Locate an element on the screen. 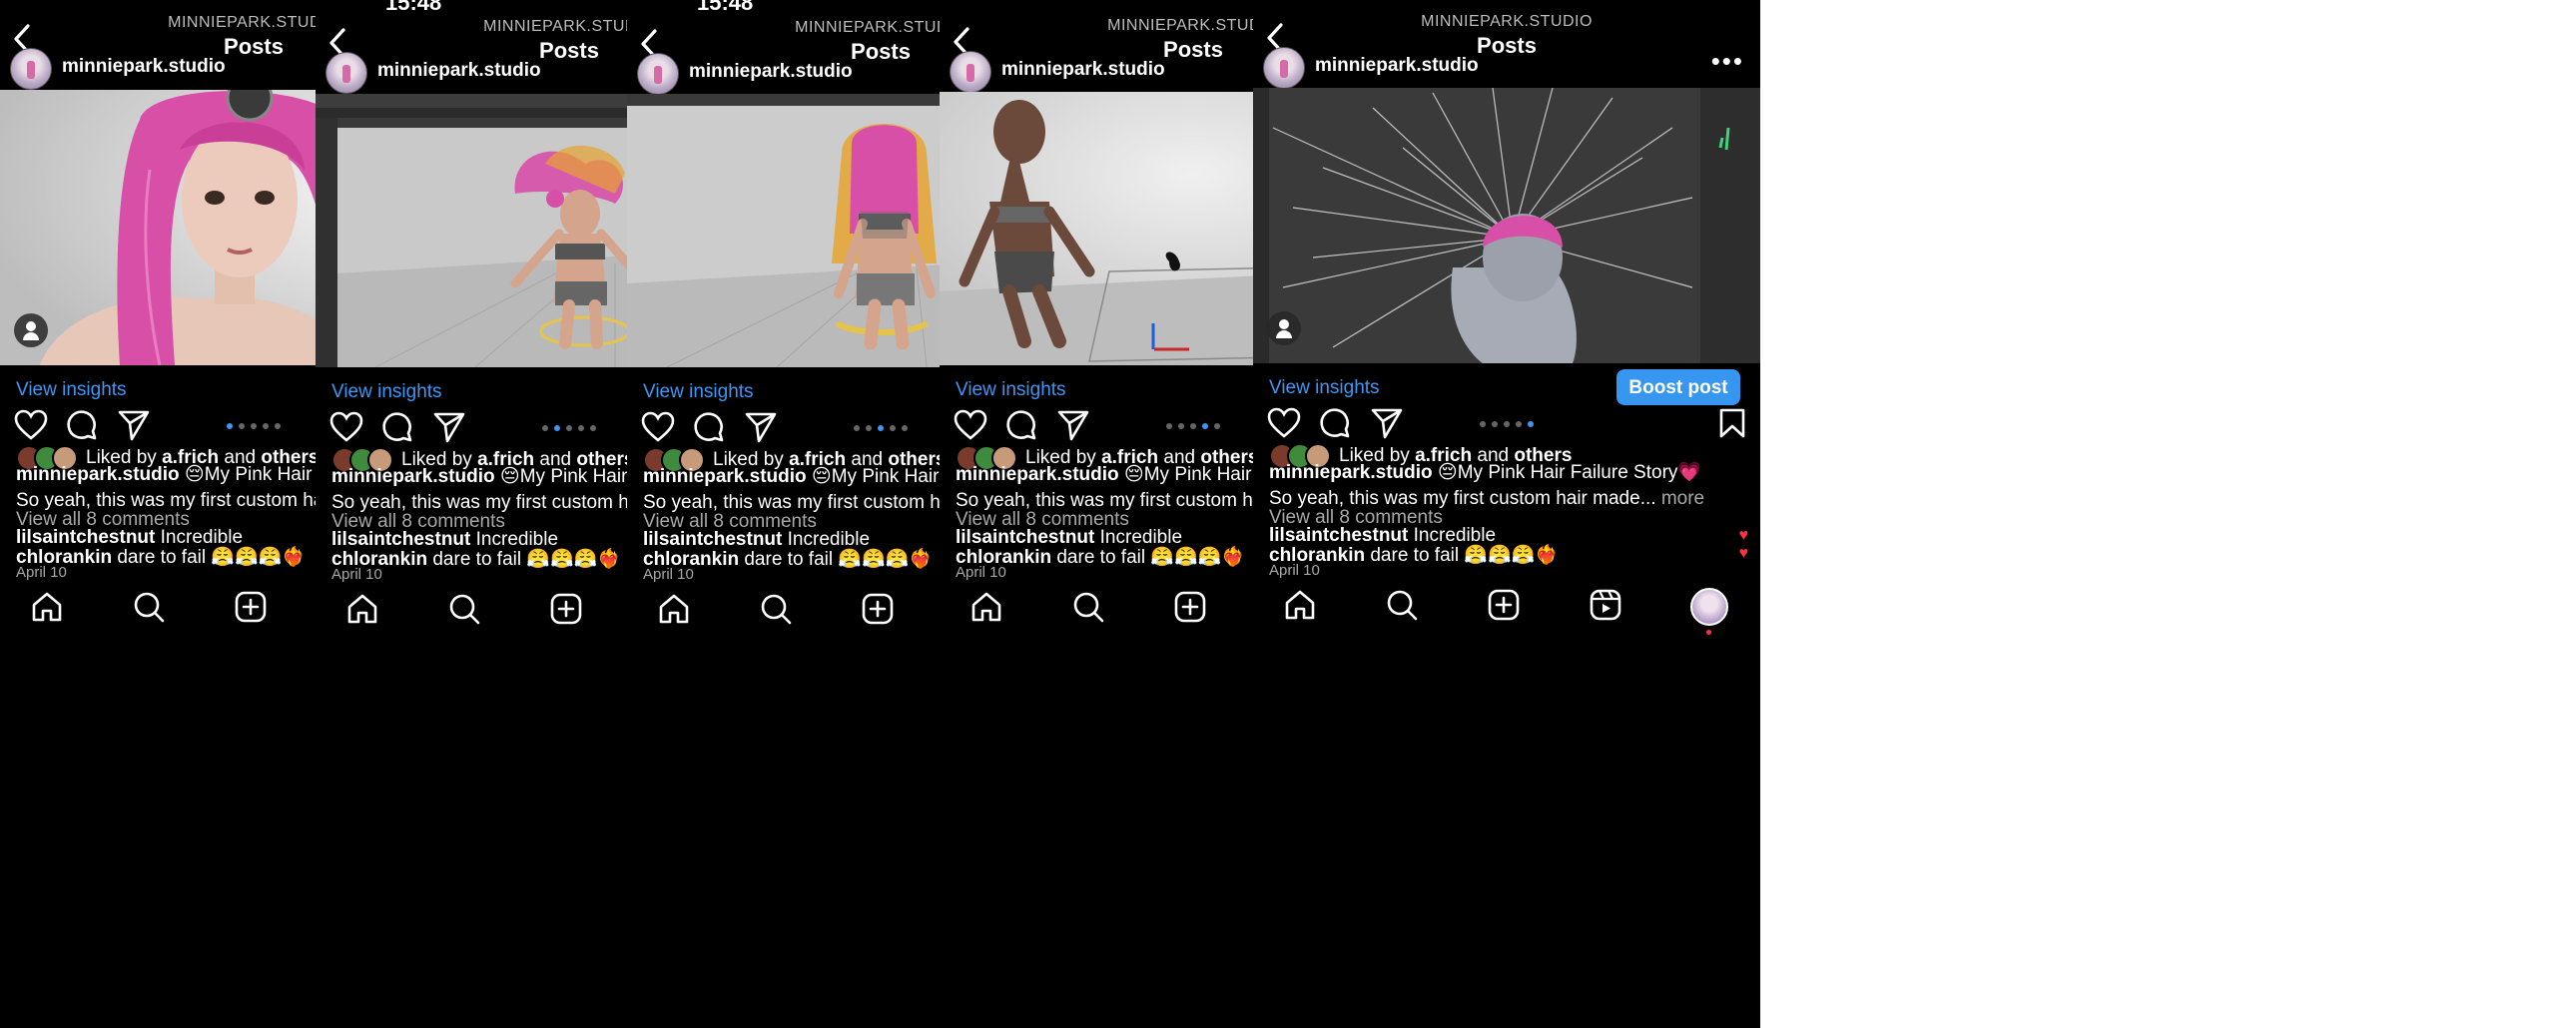 This screenshot has width=2576, height=1028. boost-post-button: Boost post is located at coordinates (1678, 387).